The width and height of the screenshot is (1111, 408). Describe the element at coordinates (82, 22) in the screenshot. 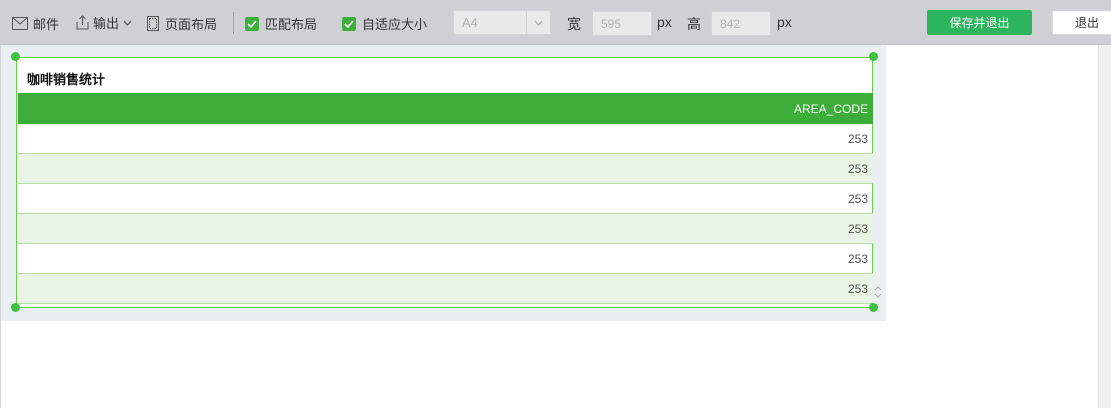

I see `export-icon` at that location.